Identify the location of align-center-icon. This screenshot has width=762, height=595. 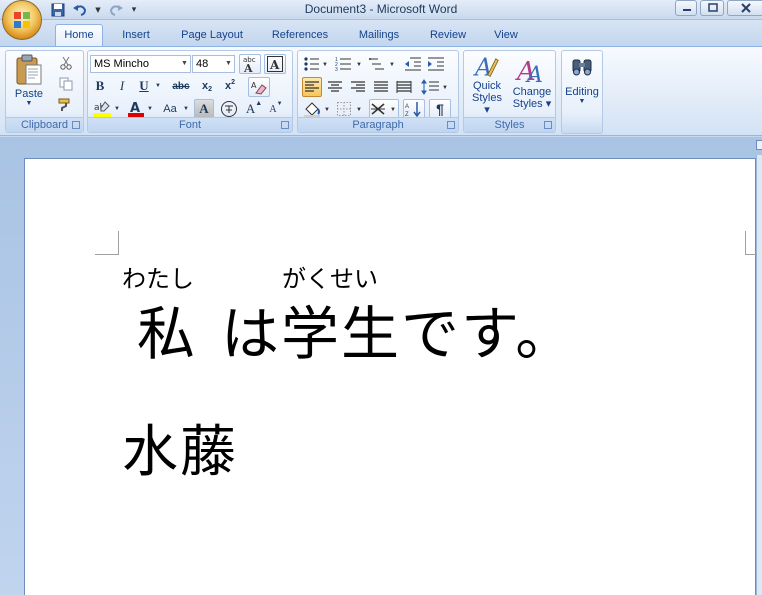
(335, 86).